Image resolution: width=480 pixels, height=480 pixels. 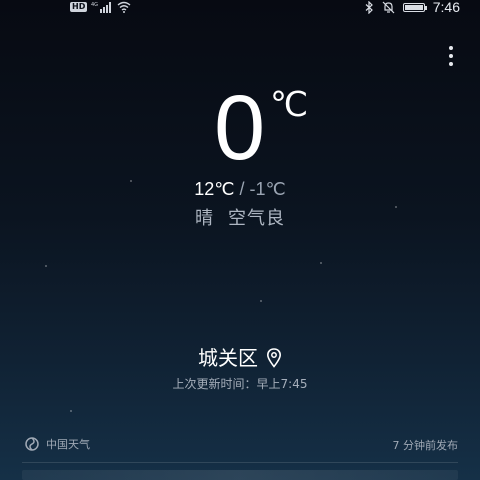 What do you see at coordinates (240, 475) in the screenshot?
I see `forecast-strip-partial` at bounding box center [240, 475].